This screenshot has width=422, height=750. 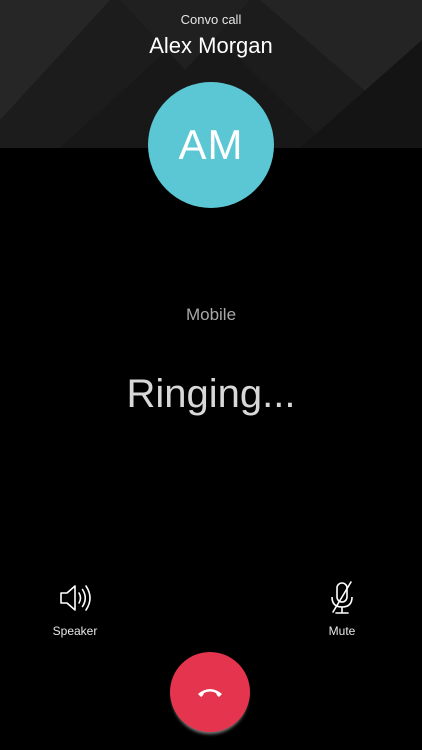 I want to click on hang-up-icon, so click(x=210, y=693).